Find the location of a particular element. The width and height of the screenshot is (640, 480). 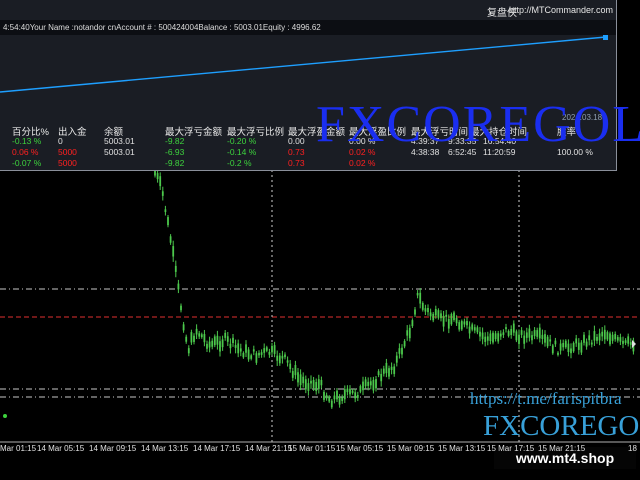

stats-cell: -0.07 % is located at coordinates (27, 163).